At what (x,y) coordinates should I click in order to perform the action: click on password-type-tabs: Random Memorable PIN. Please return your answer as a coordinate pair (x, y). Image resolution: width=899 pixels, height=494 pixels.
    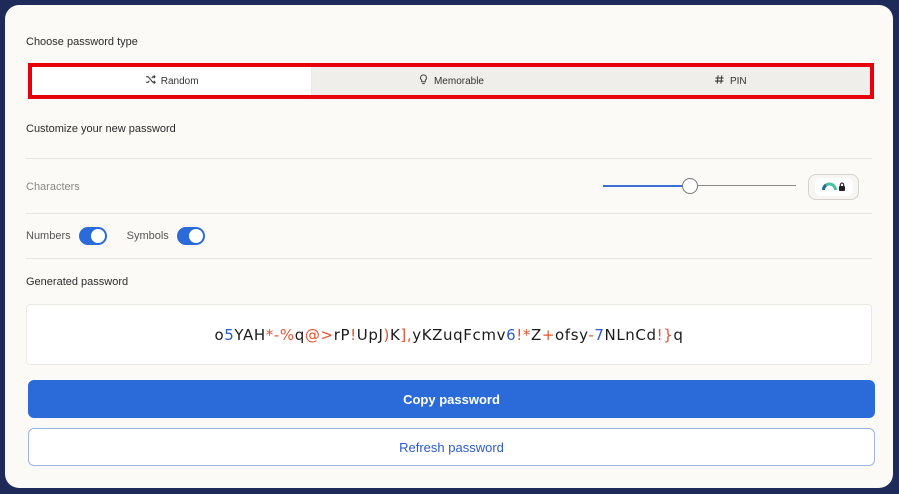
    Looking at the image, I should click on (451, 81).